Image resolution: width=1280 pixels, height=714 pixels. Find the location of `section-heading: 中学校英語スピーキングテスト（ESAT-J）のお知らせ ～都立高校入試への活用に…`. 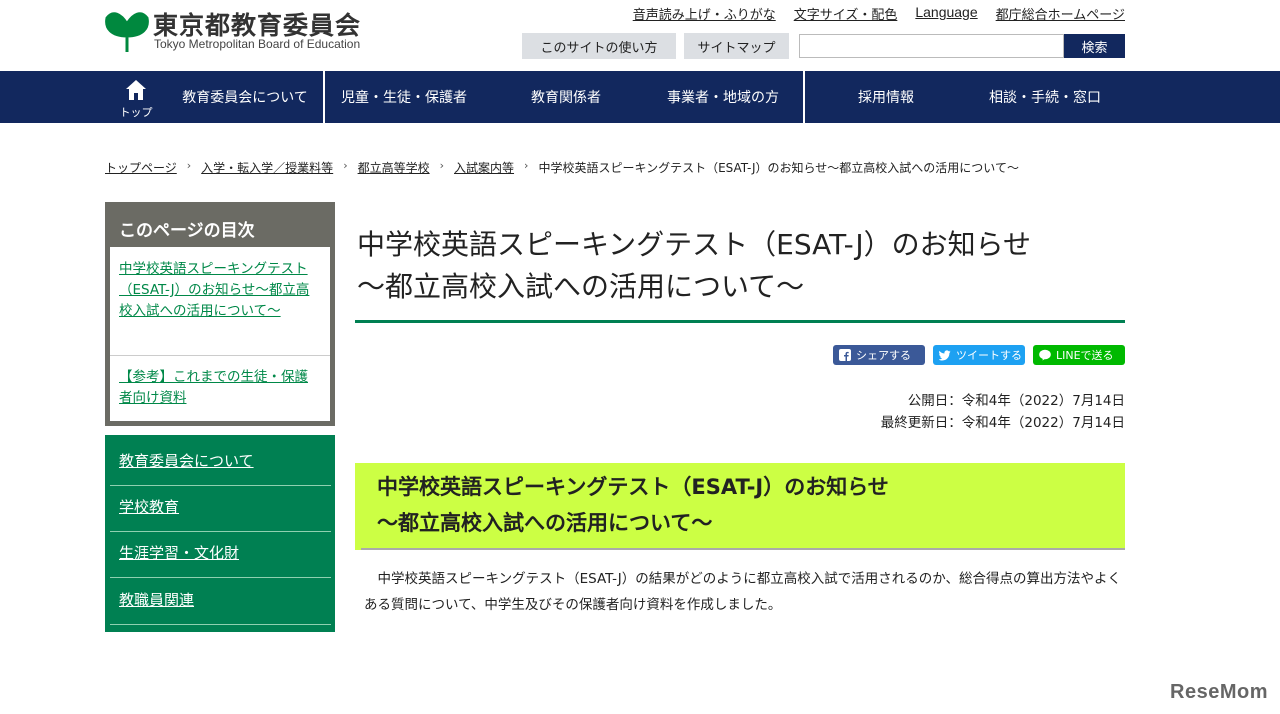

section-heading: 中学校英語スピーキングテスト（ESAT-J）のお知らせ ～都立高校入試への活用に… is located at coordinates (740, 506).